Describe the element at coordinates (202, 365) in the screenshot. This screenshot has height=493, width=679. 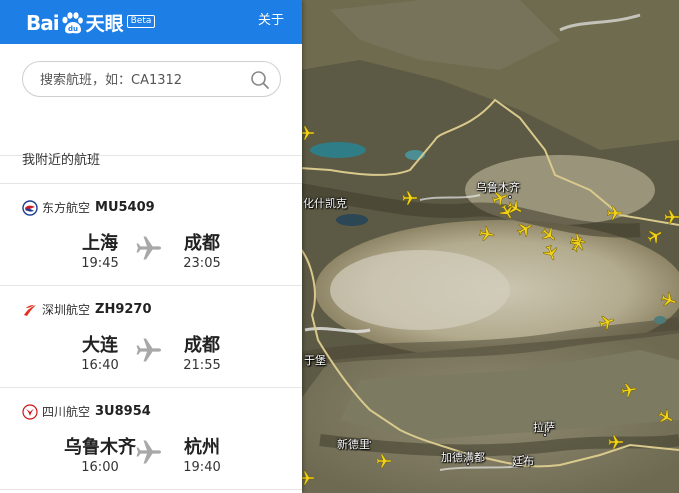
I see `arrival-time: 21:55` at that location.